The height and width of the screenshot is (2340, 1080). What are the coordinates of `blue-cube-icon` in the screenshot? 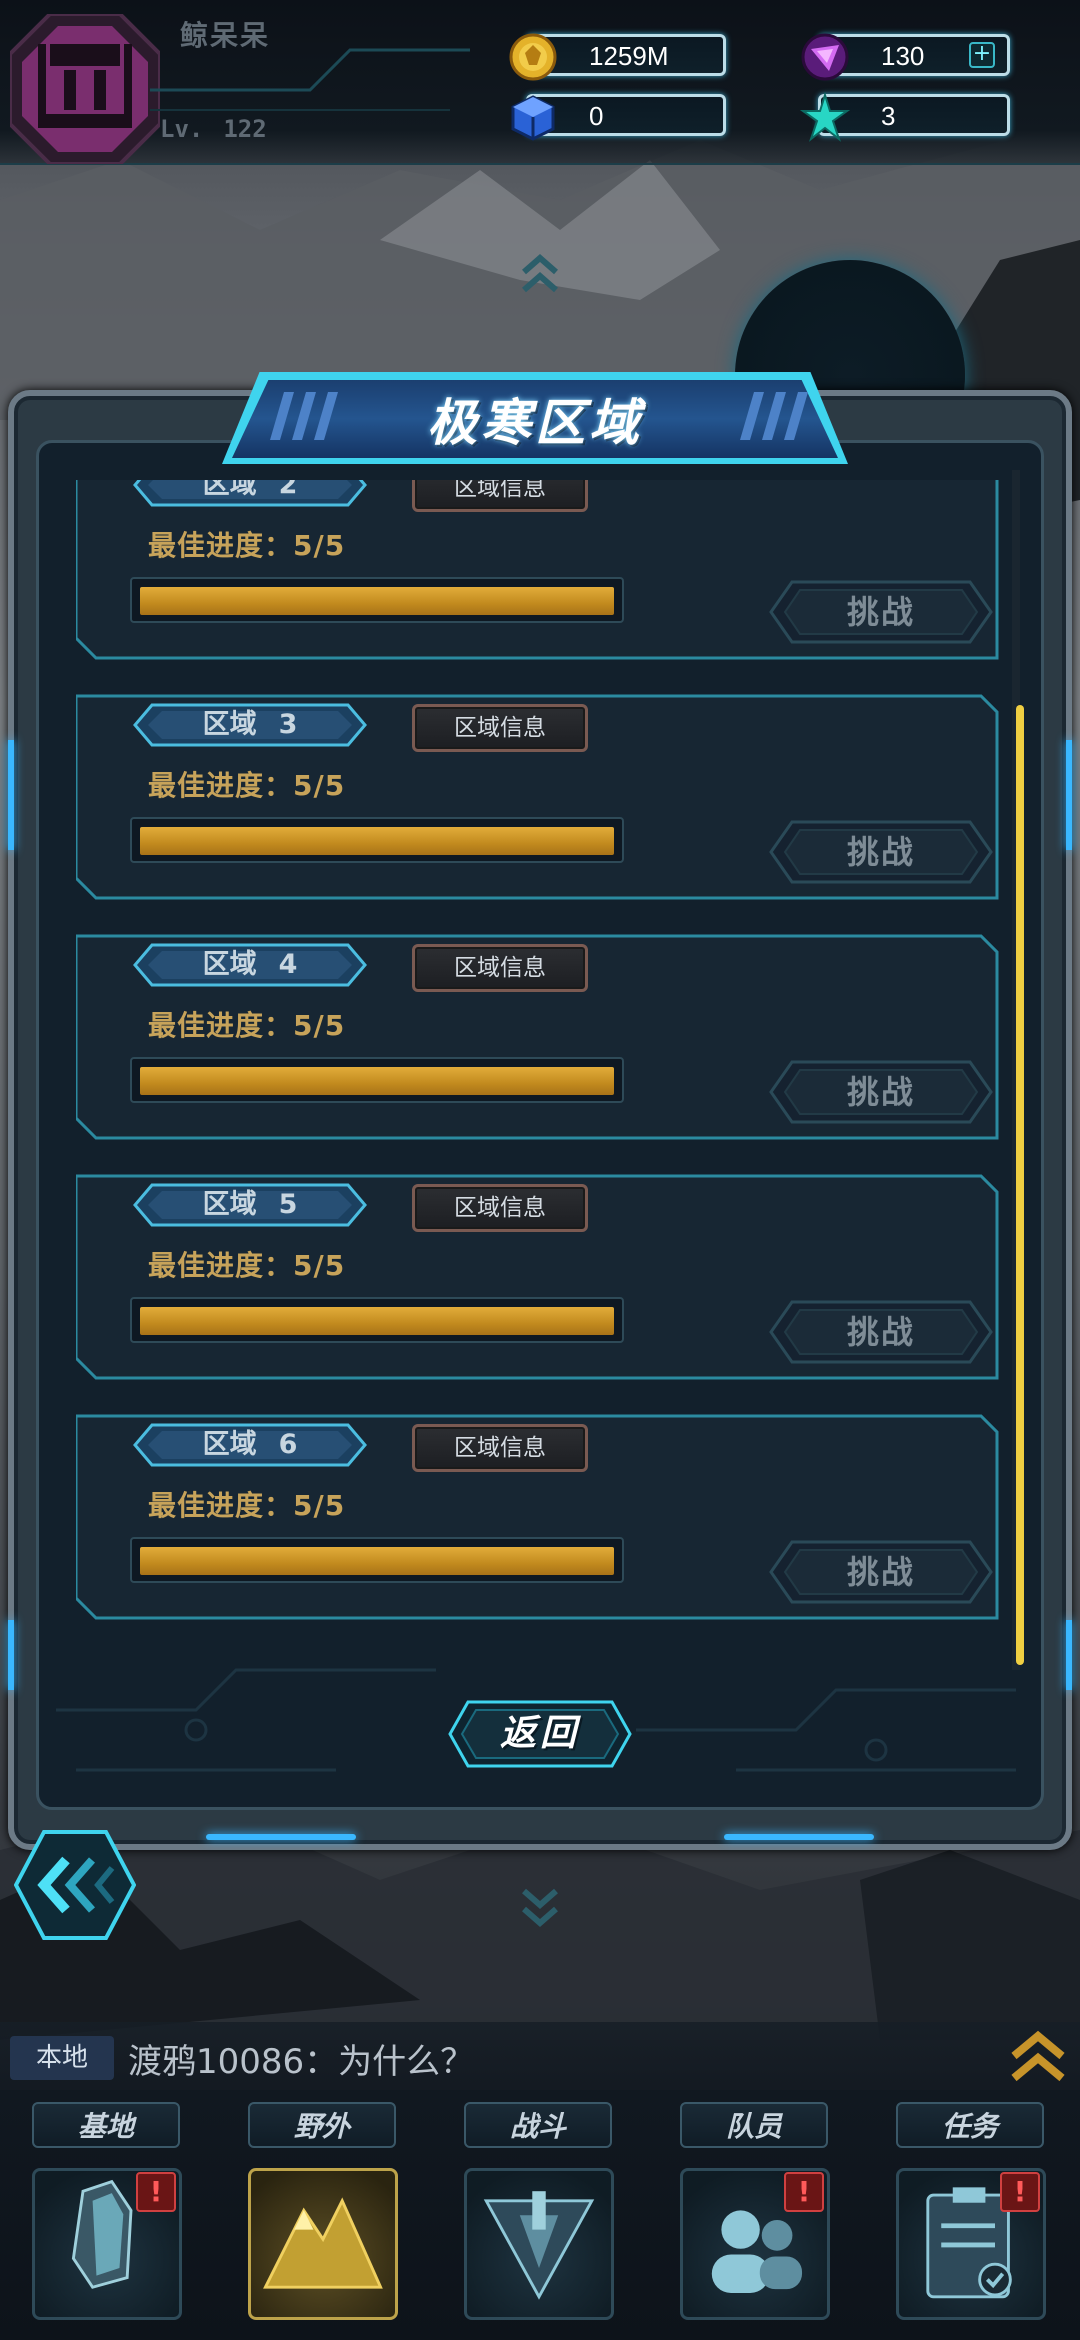 It's located at (533, 118).